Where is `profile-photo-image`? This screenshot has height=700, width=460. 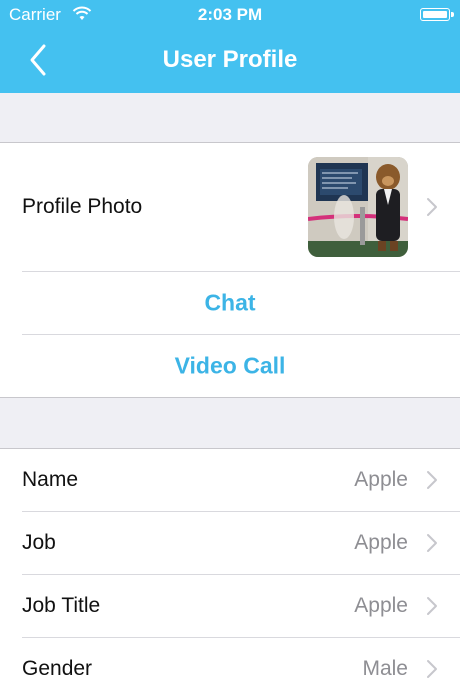
profile-photo-image is located at coordinates (358, 207).